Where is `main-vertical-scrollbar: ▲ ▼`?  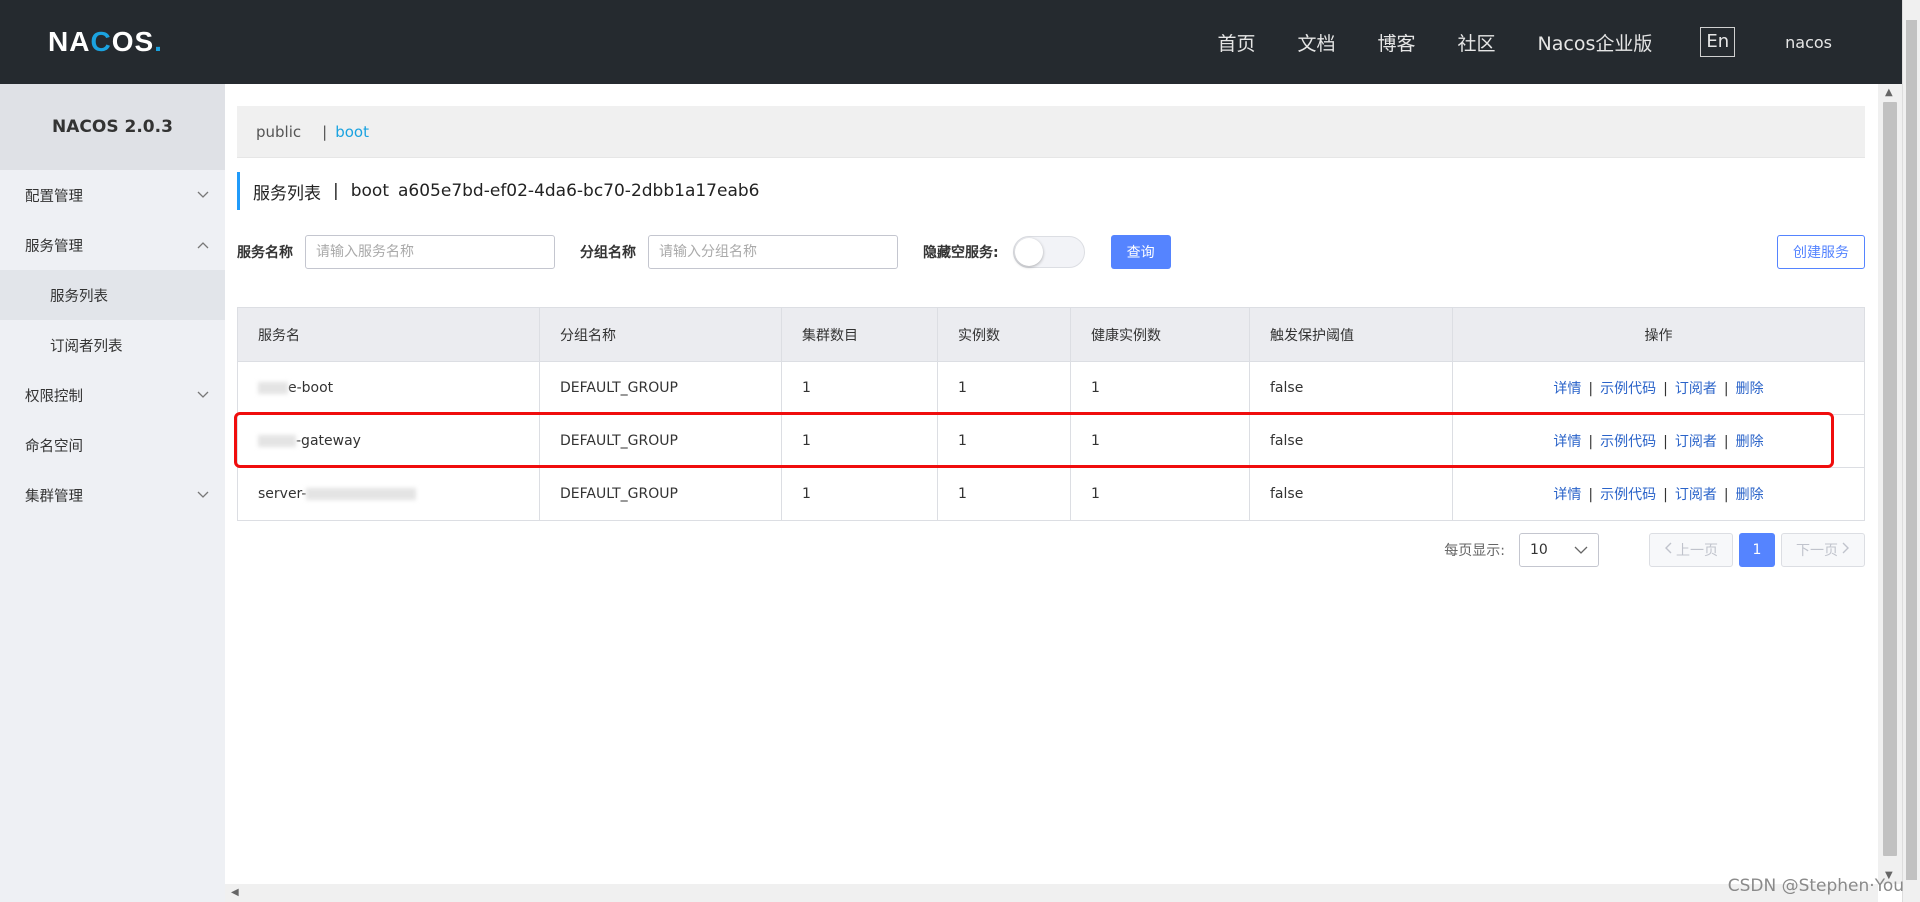 main-vertical-scrollbar: ▲ ▼ is located at coordinates (1890, 484).